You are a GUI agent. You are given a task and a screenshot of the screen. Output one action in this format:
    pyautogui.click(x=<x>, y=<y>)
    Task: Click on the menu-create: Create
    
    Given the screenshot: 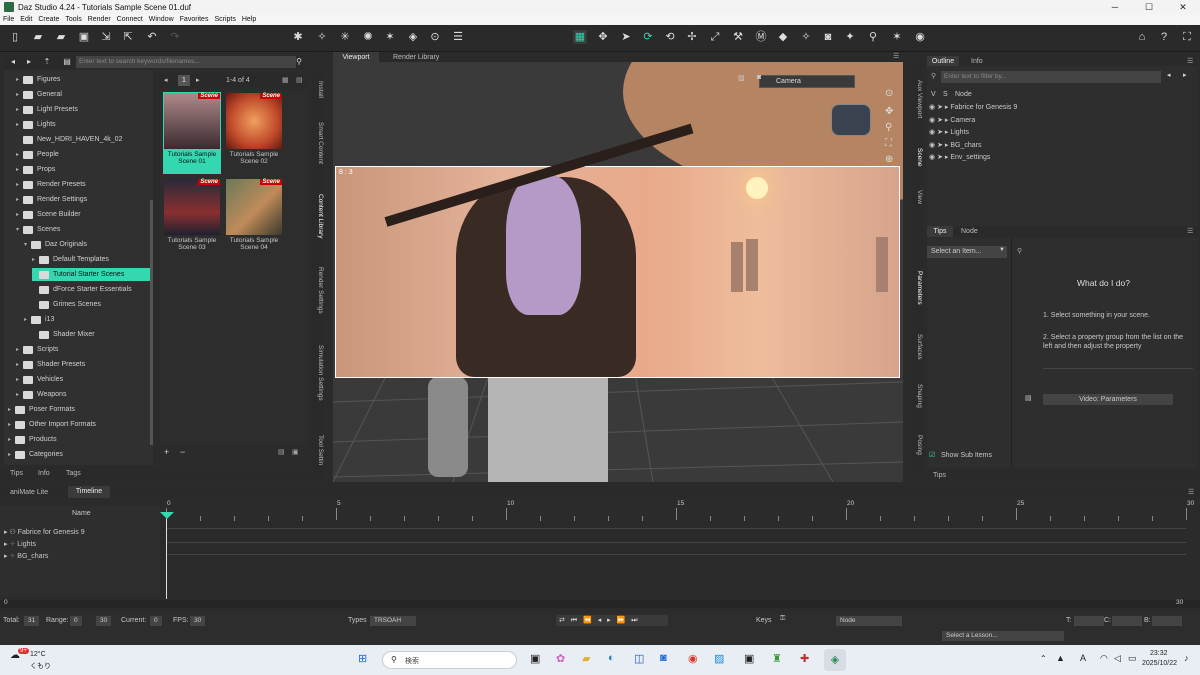 What is the action you would take?
    pyautogui.click(x=48, y=19)
    